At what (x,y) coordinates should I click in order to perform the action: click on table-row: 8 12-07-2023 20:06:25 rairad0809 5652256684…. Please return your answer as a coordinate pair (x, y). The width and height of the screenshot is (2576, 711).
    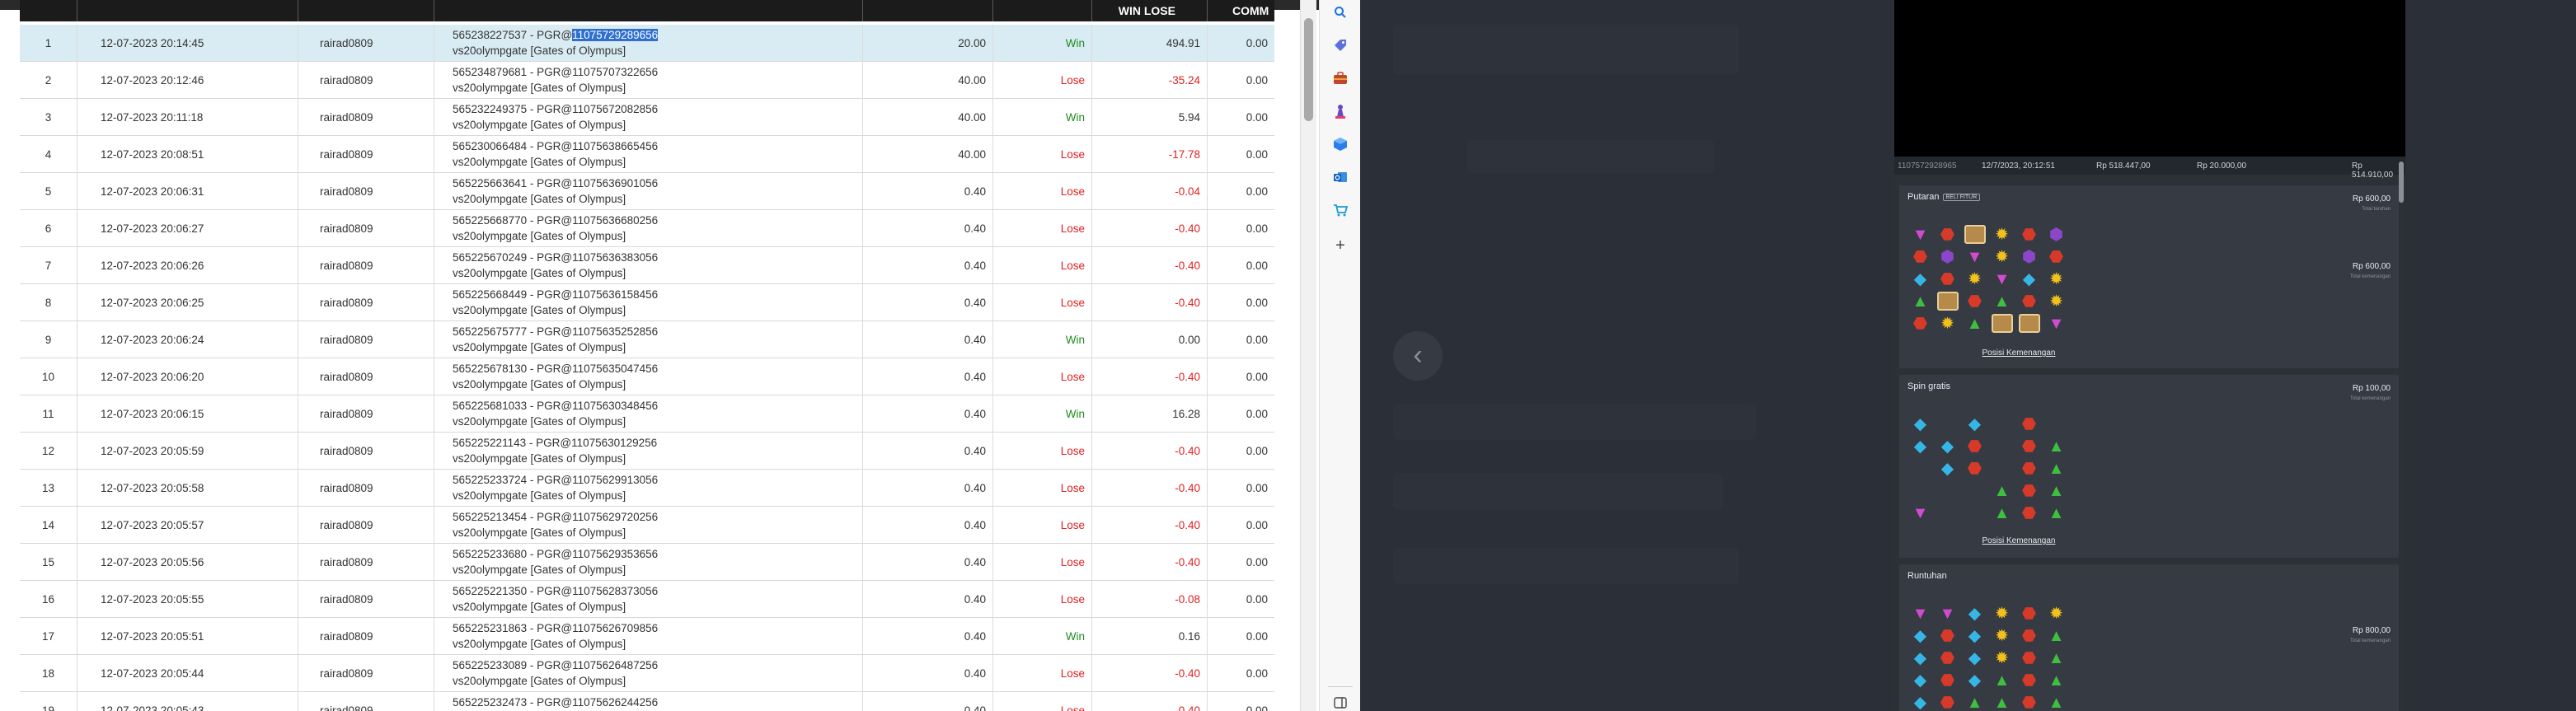
    Looking at the image, I should click on (647, 302).